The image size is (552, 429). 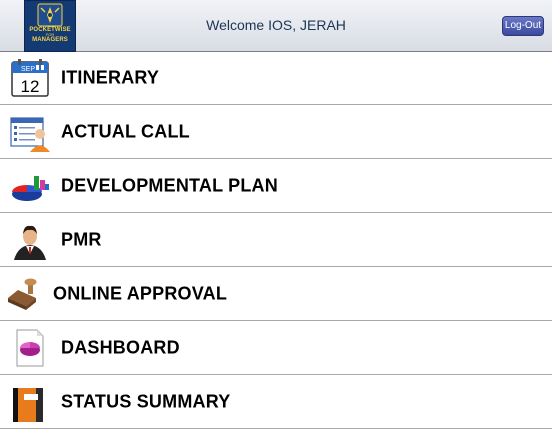 What do you see at coordinates (30, 134) in the screenshot?
I see `doctor-list-icon` at bounding box center [30, 134].